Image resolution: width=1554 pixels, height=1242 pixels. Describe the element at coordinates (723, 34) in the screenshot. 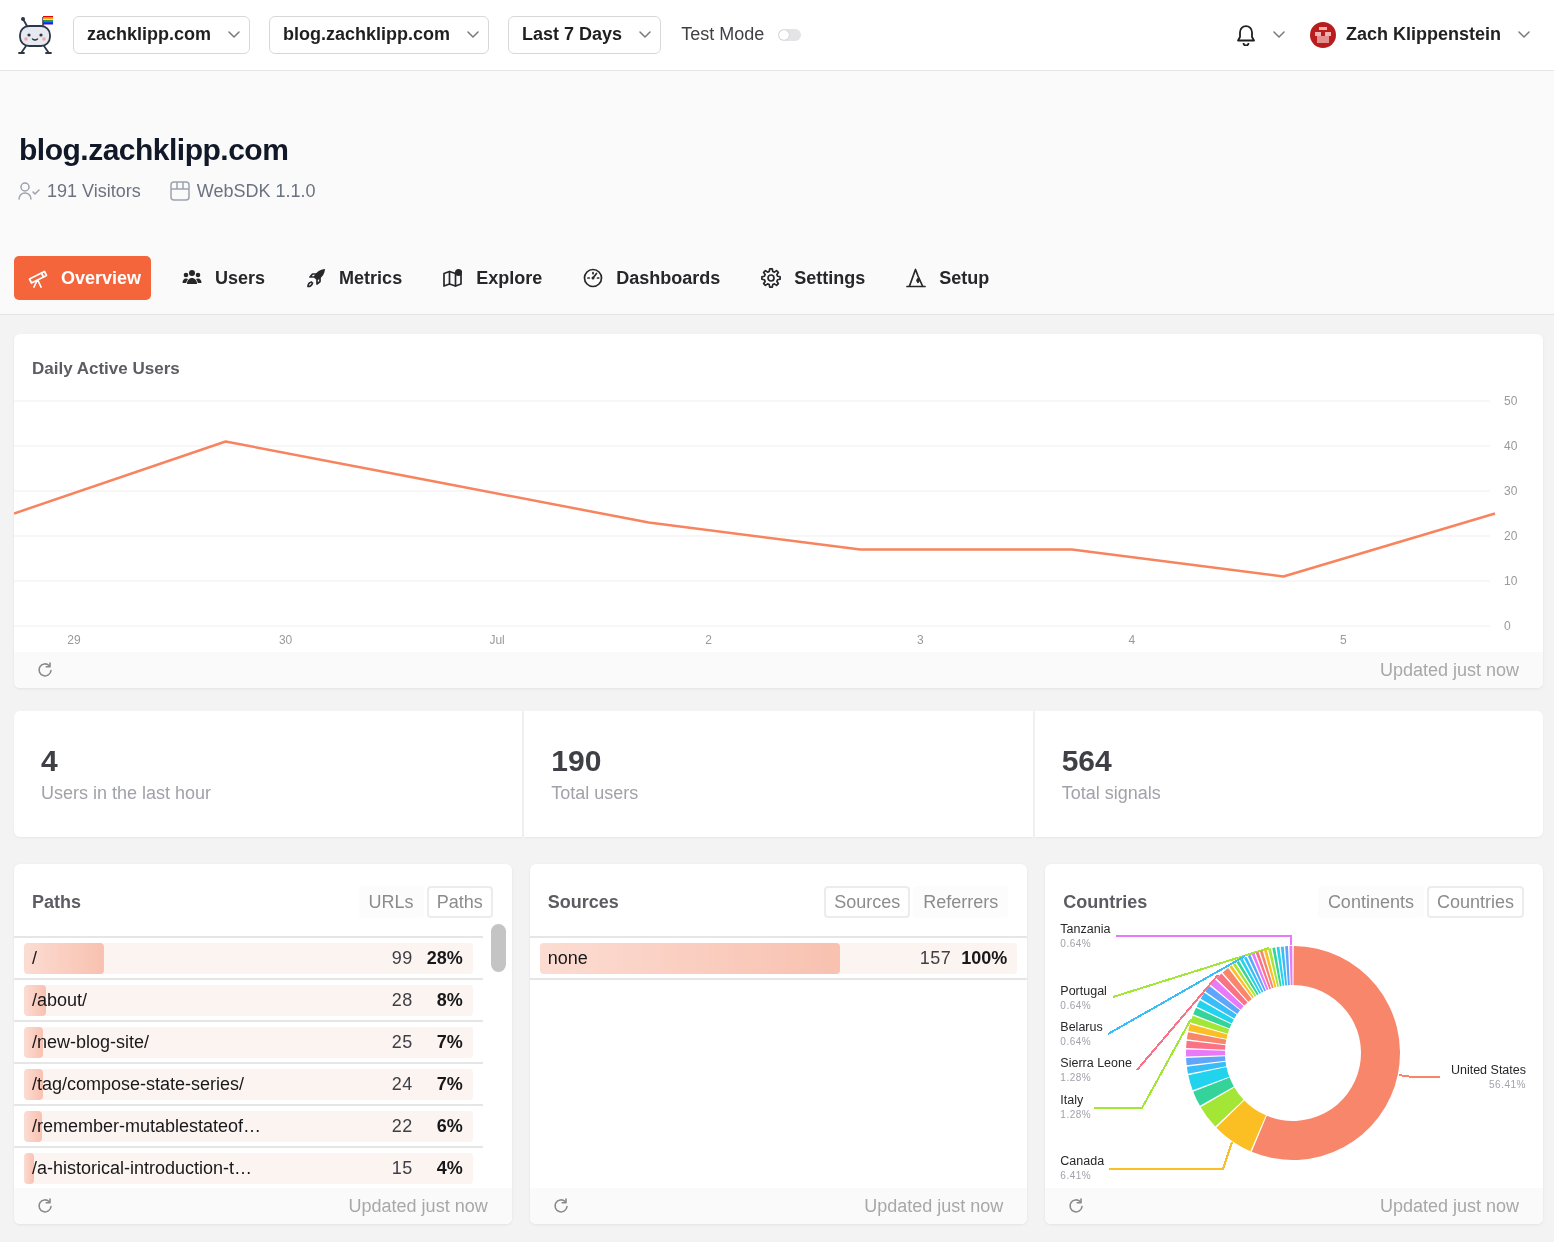

I see `test-mode-label: Test Mode` at that location.